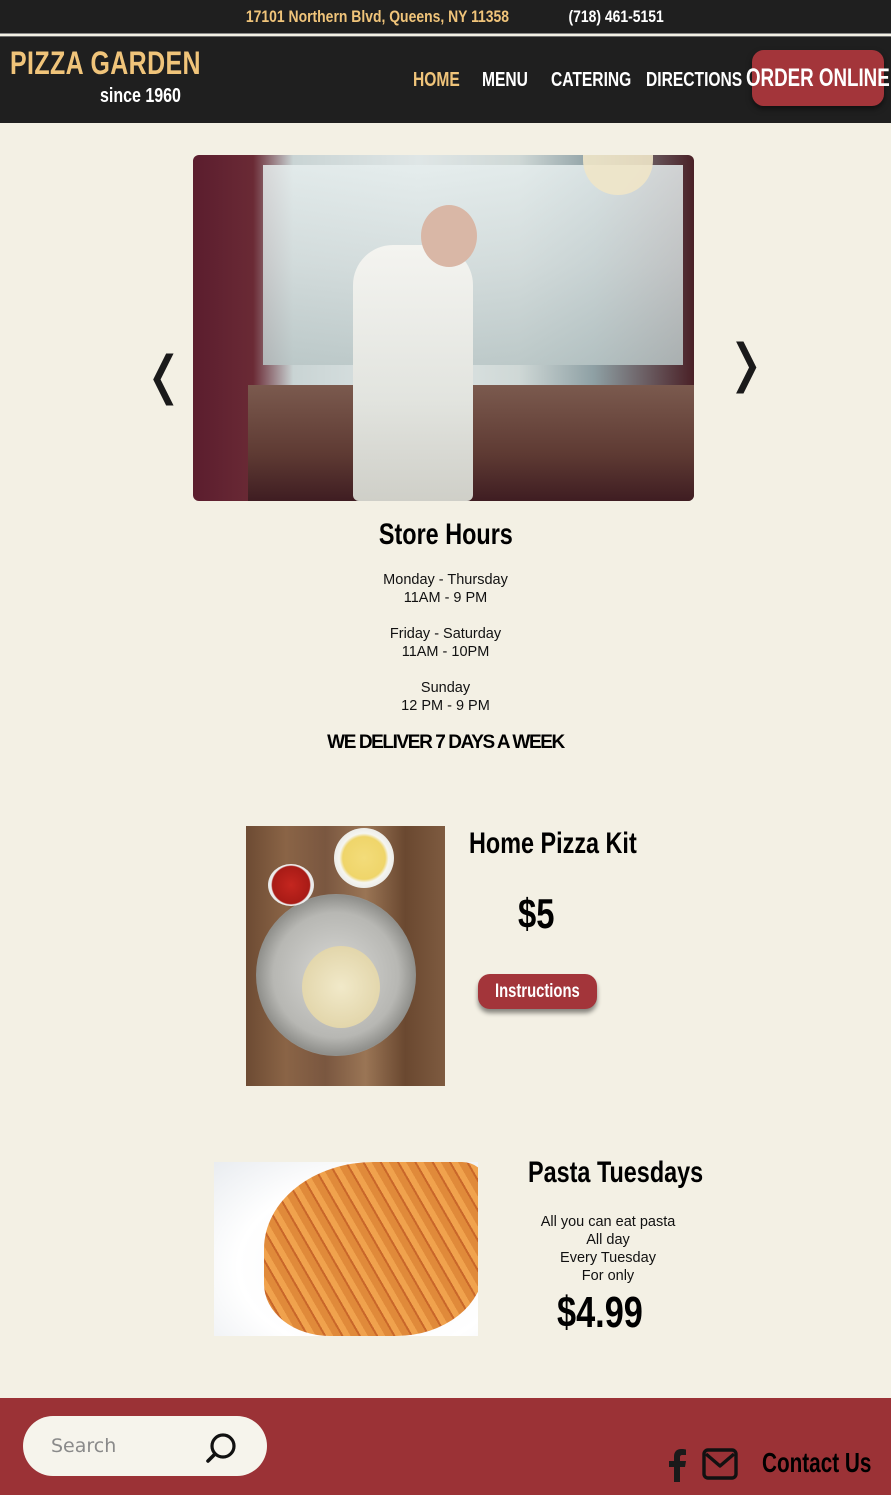  What do you see at coordinates (608, 1240) in the screenshot?
I see `pasta-line: All day` at bounding box center [608, 1240].